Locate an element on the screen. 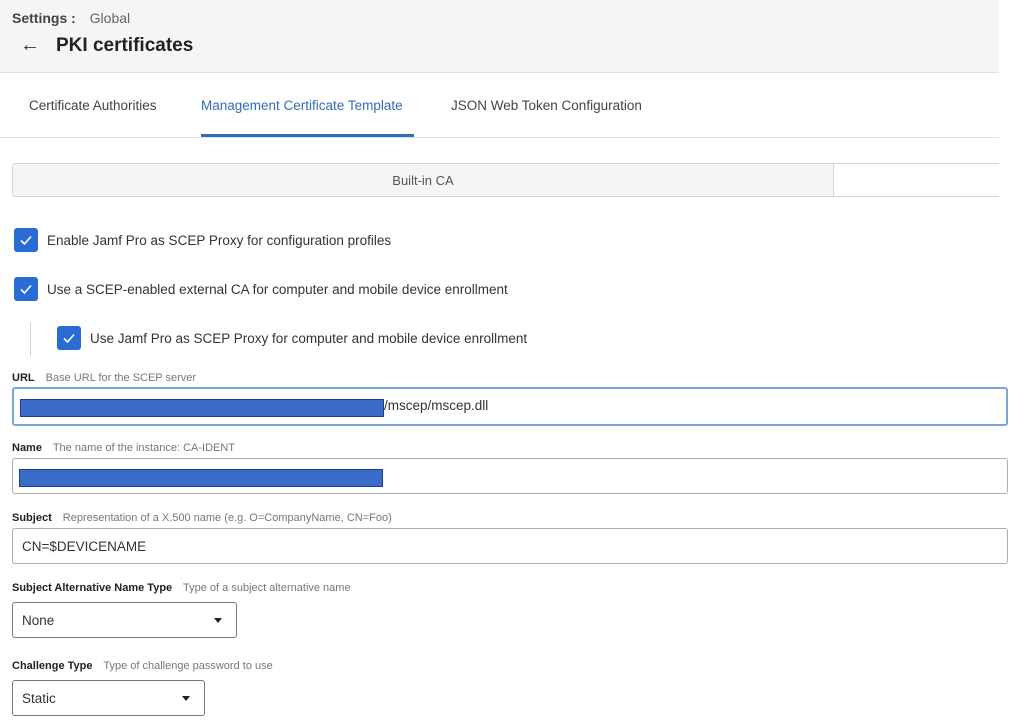 Image resolution: width=1012 pixels, height=728 pixels. name-field-label: Name The name of the instance: CA-IDENT is located at coordinates (123, 448).